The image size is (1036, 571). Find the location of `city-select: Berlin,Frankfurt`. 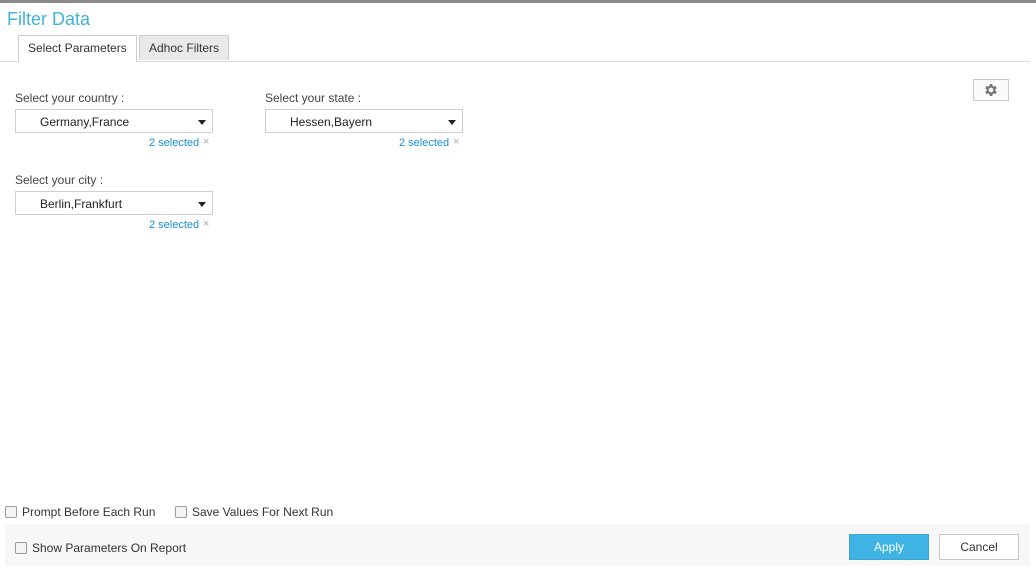

city-select: Berlin,Frankfurt is located at coordinates (114, 203).